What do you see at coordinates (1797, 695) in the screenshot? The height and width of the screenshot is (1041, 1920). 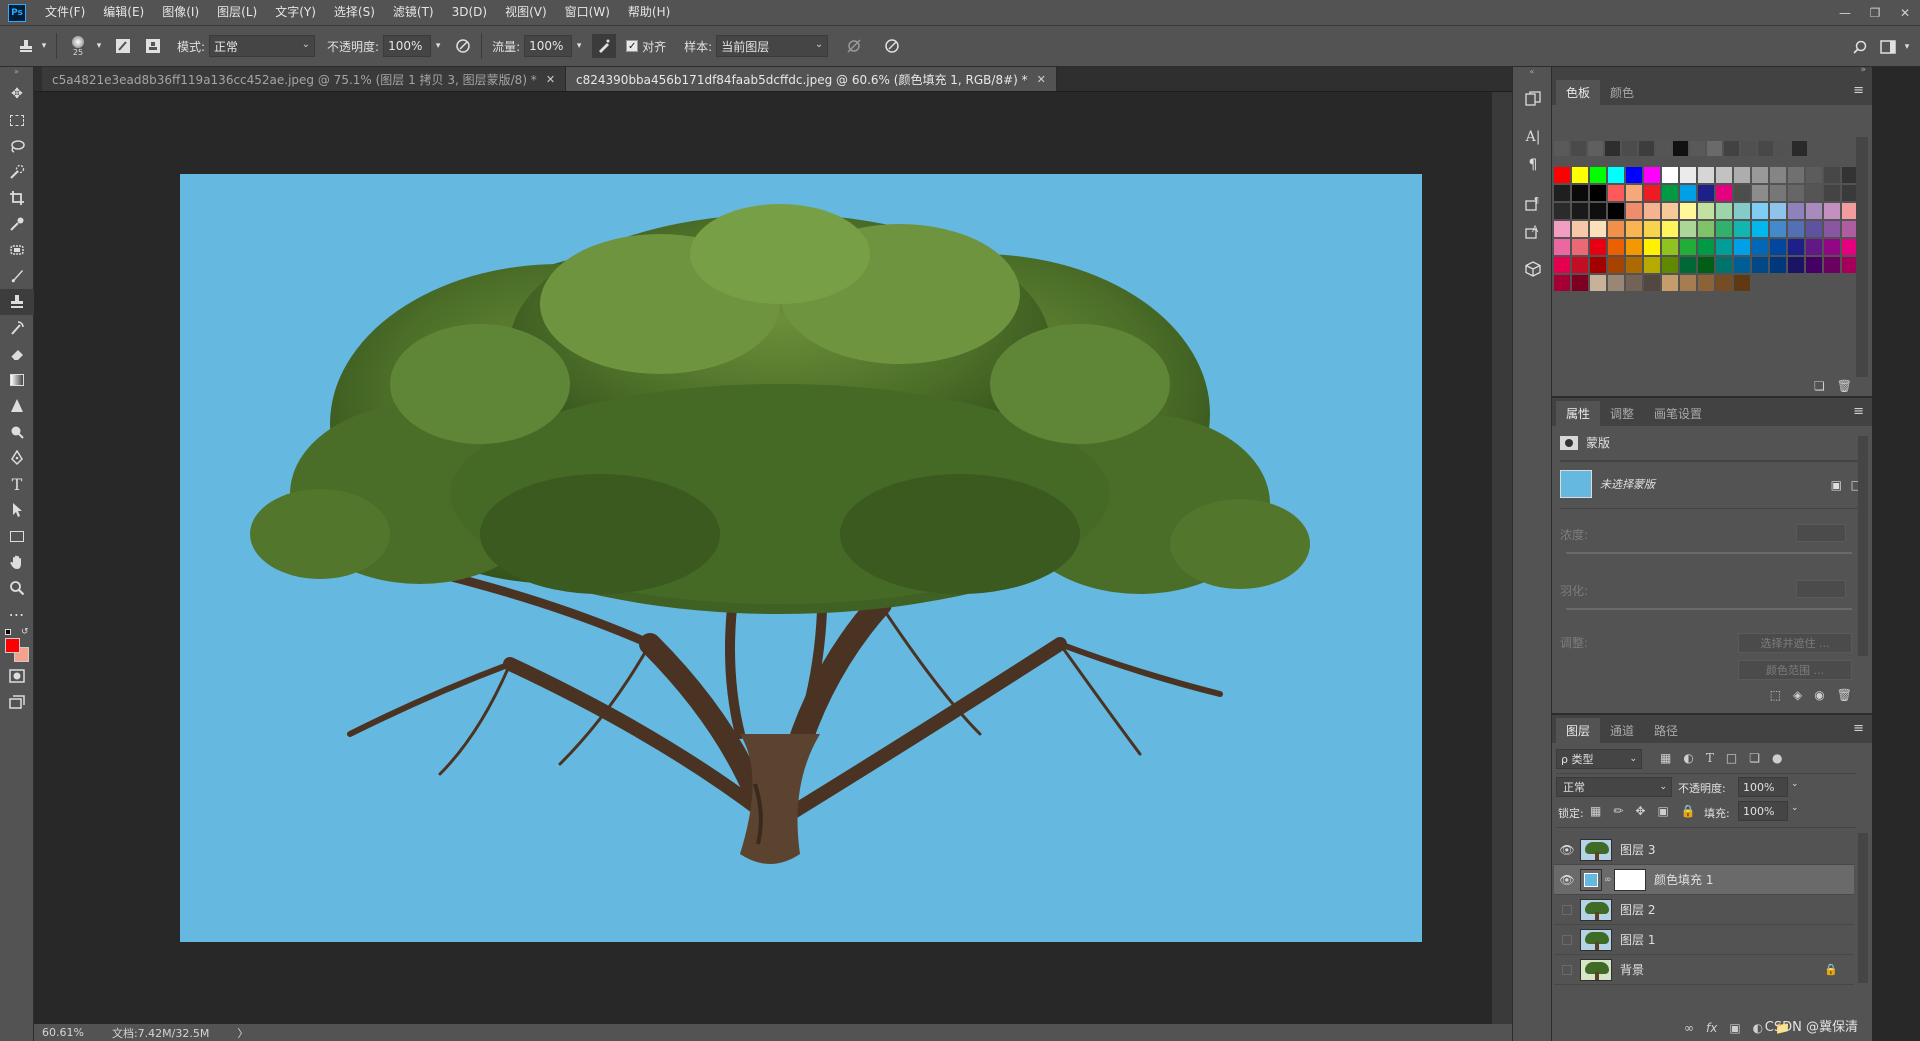 I see `apply-mask-icon: ◈` at bounding box center [1797, 695].